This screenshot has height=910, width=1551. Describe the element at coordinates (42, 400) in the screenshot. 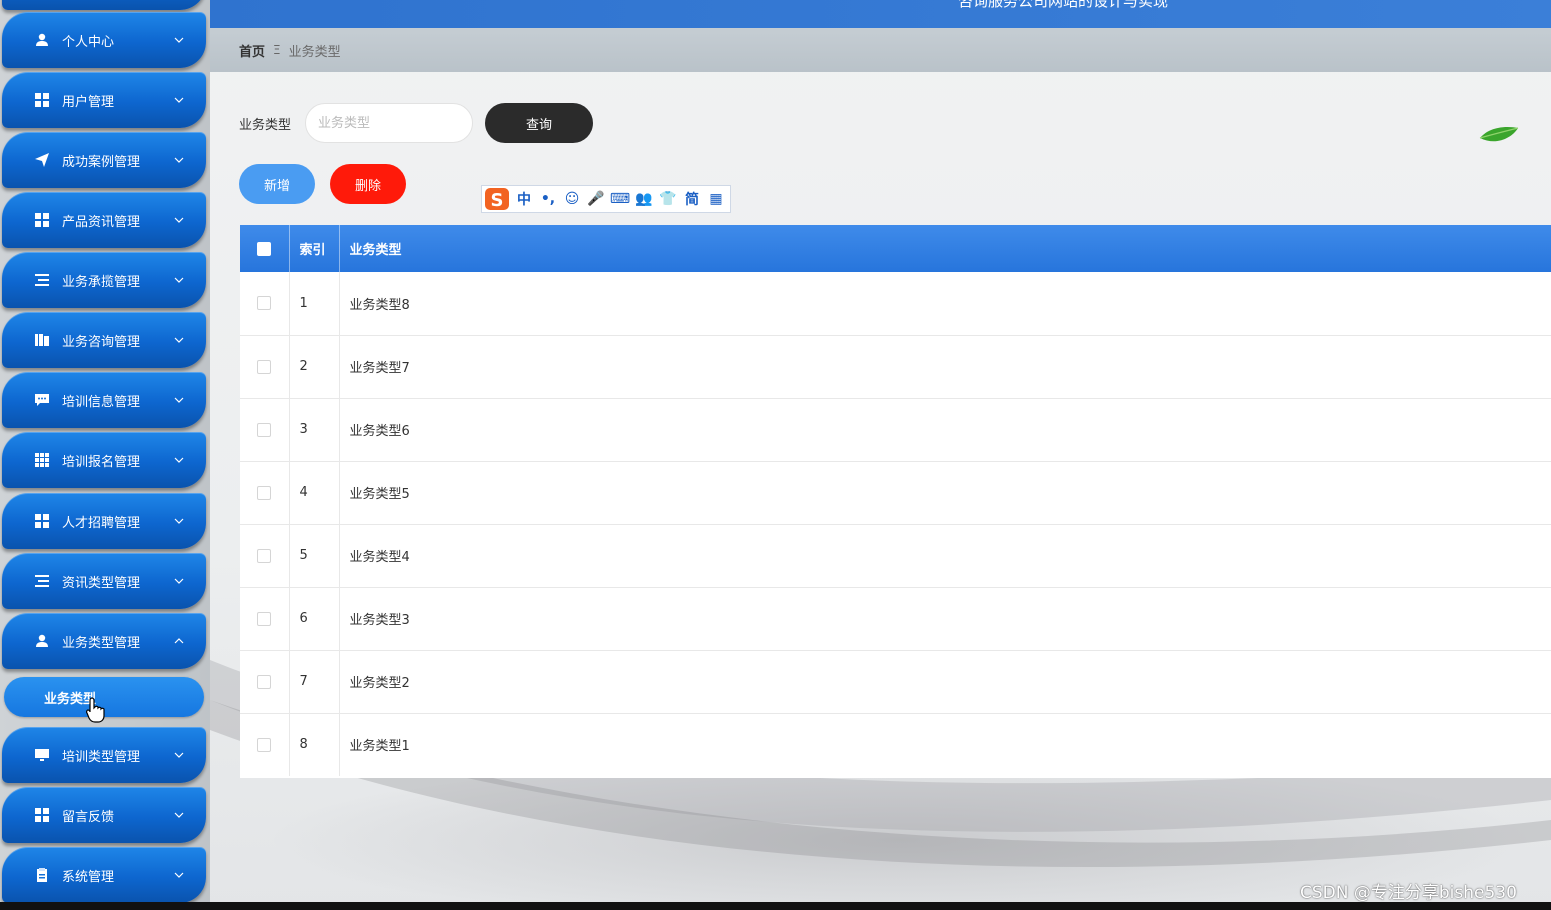

I see `chat-icon` at that location.